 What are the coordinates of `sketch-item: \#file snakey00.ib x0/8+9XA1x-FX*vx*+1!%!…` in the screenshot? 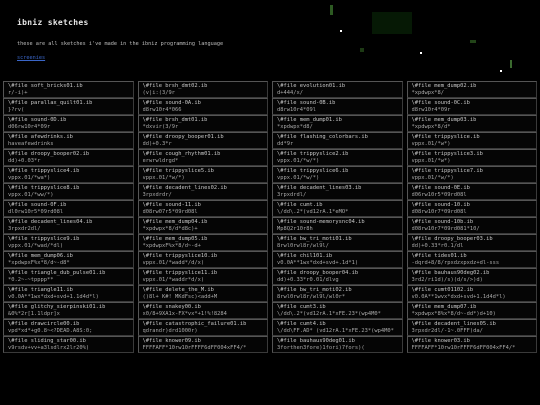 It's located at (202, 310).